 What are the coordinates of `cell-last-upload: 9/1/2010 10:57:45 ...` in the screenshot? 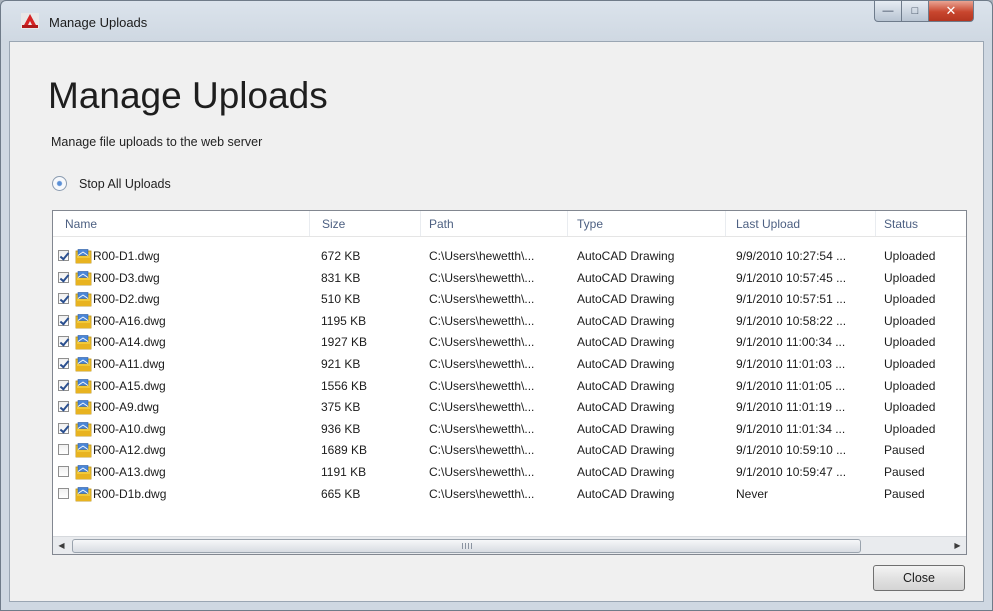 It's located at (791, 277).